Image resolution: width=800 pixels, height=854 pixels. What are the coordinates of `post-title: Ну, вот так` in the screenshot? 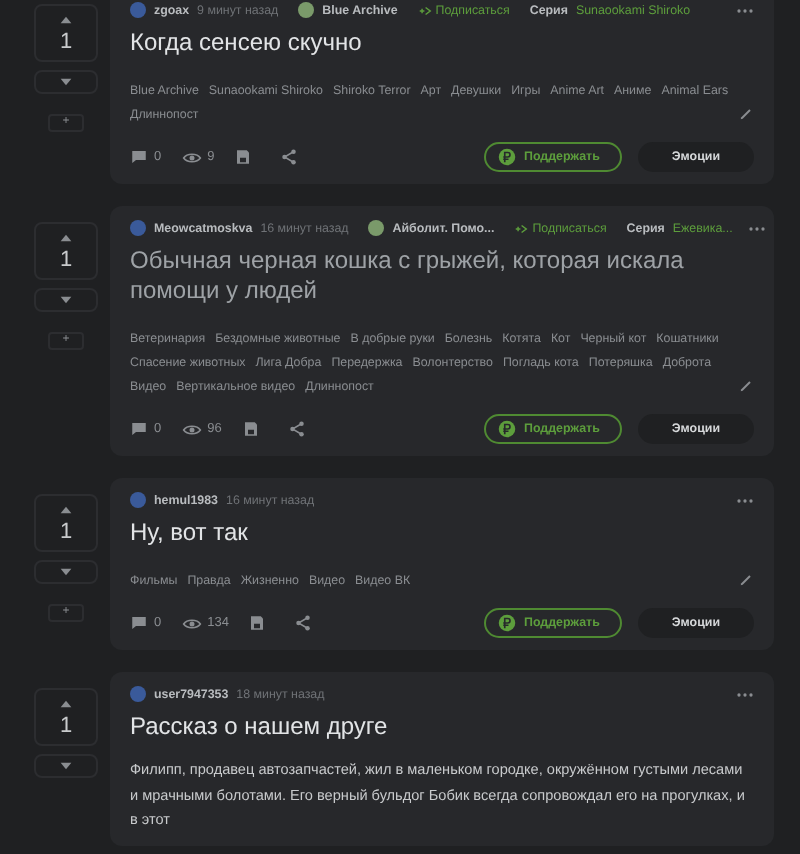 It's located at (442, 533).